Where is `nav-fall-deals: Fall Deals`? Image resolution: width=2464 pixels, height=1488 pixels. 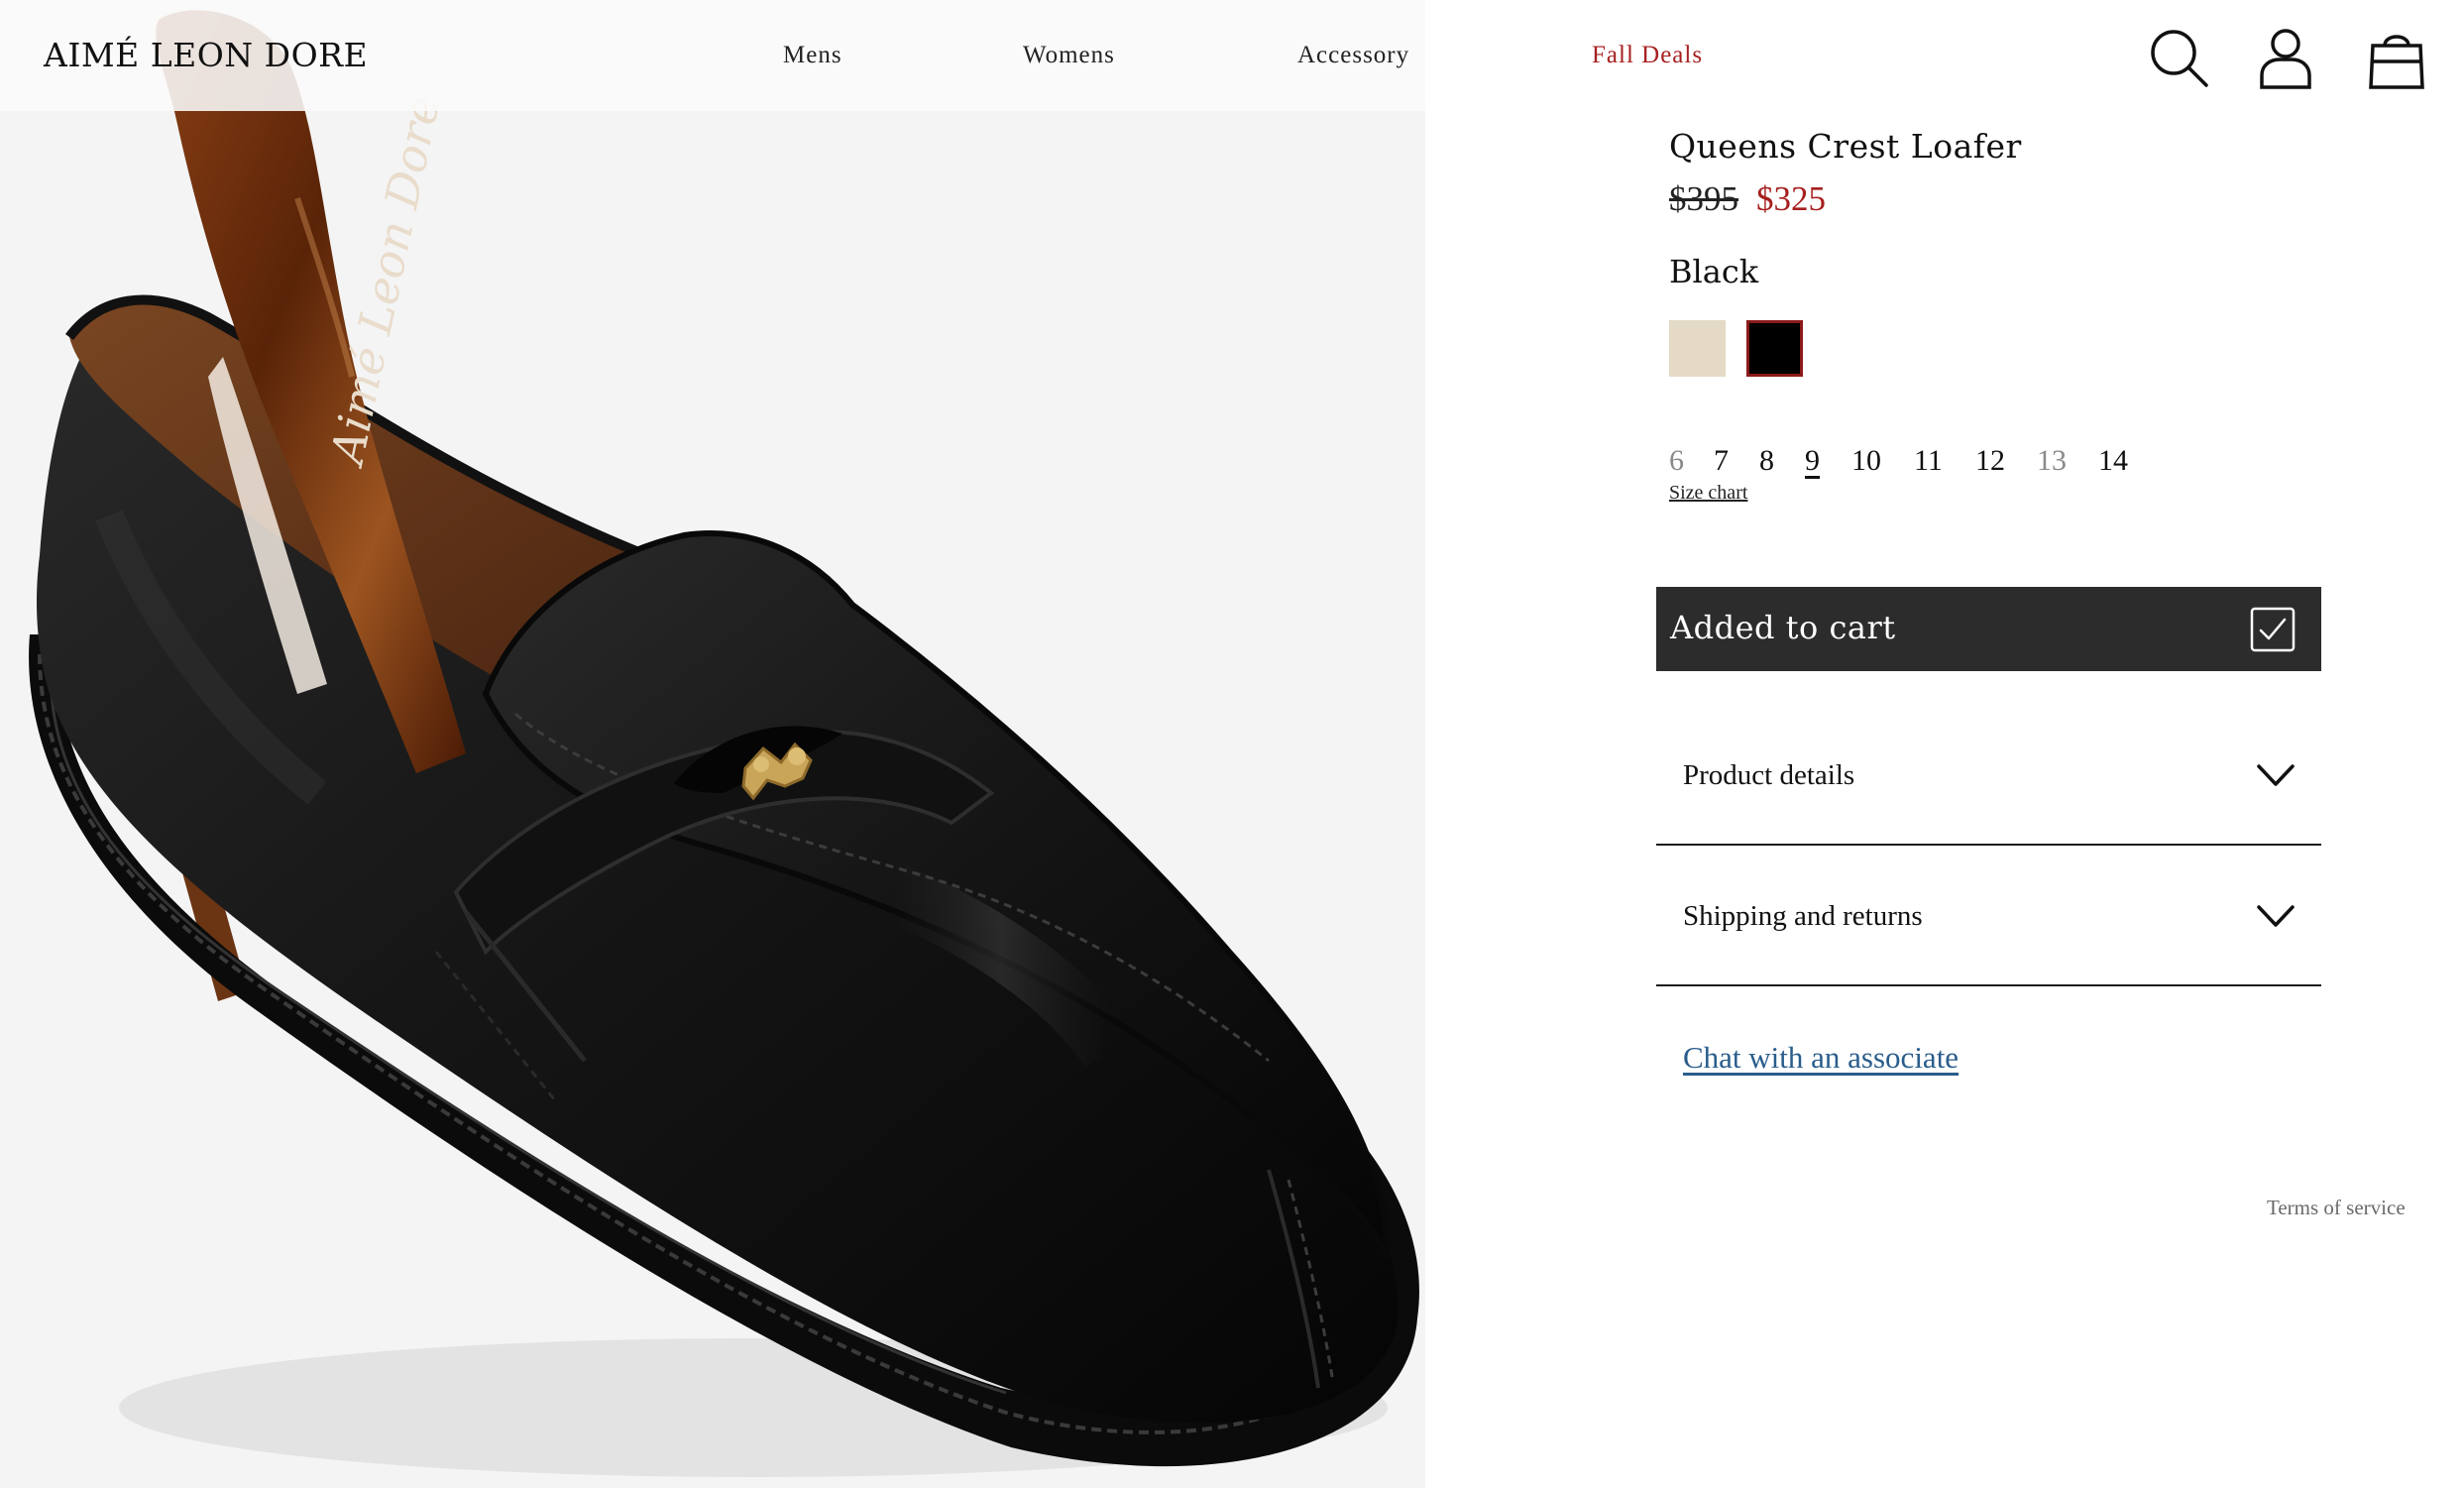 nav-fall-deals: Fall Deals is located at coordinates (1647, 55).